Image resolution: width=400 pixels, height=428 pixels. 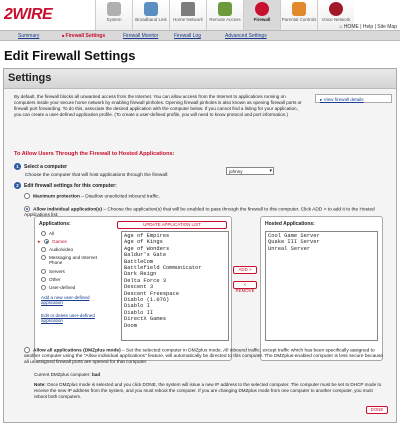 I want to click on category-all-radio, so click(x=43, y=233).